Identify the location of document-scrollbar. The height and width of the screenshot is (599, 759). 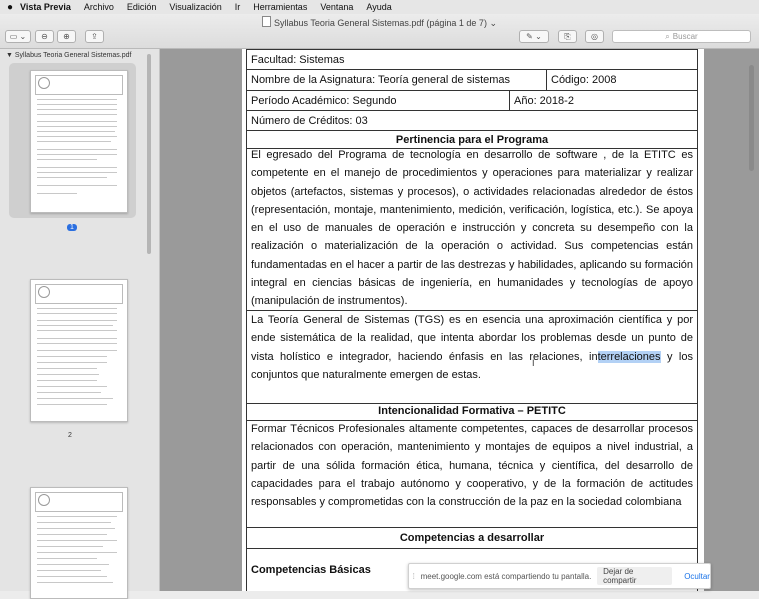
(751, 118).